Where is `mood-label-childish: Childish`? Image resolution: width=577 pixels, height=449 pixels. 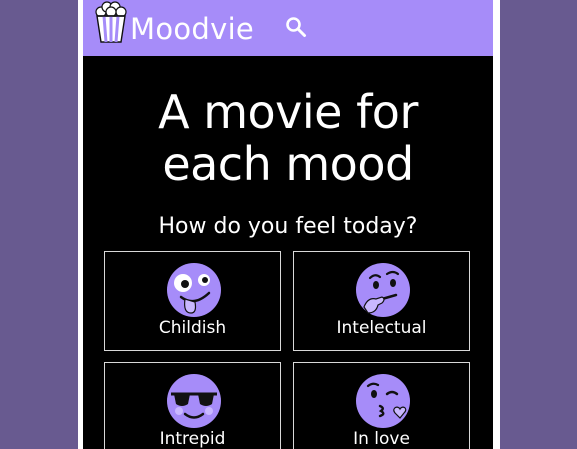
mood-label-childish: Childish is located at coordinates (192, 328).